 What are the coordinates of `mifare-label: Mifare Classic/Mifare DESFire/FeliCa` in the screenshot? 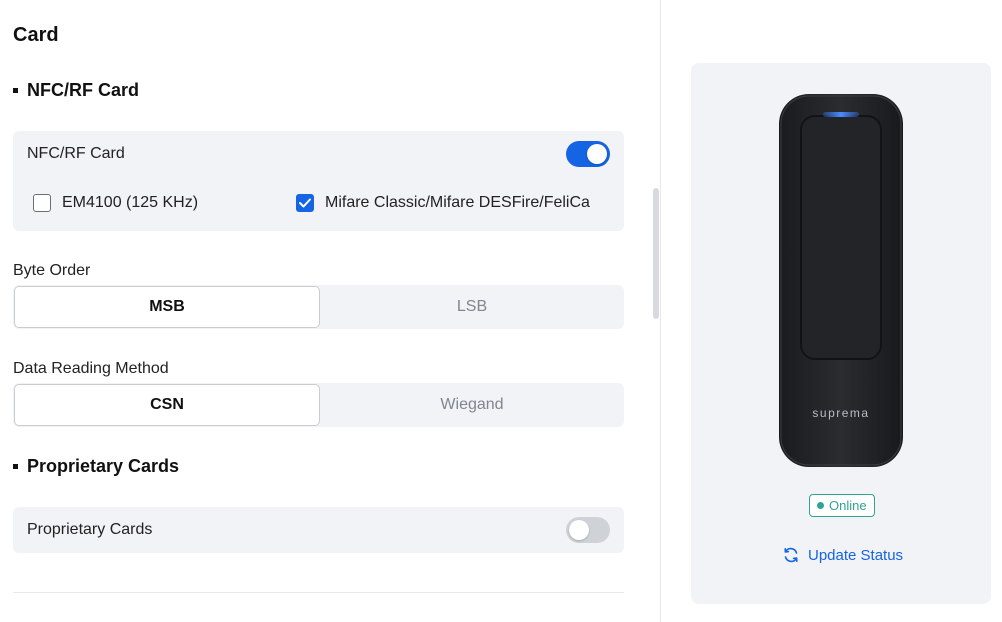 It's located at (457, 202).